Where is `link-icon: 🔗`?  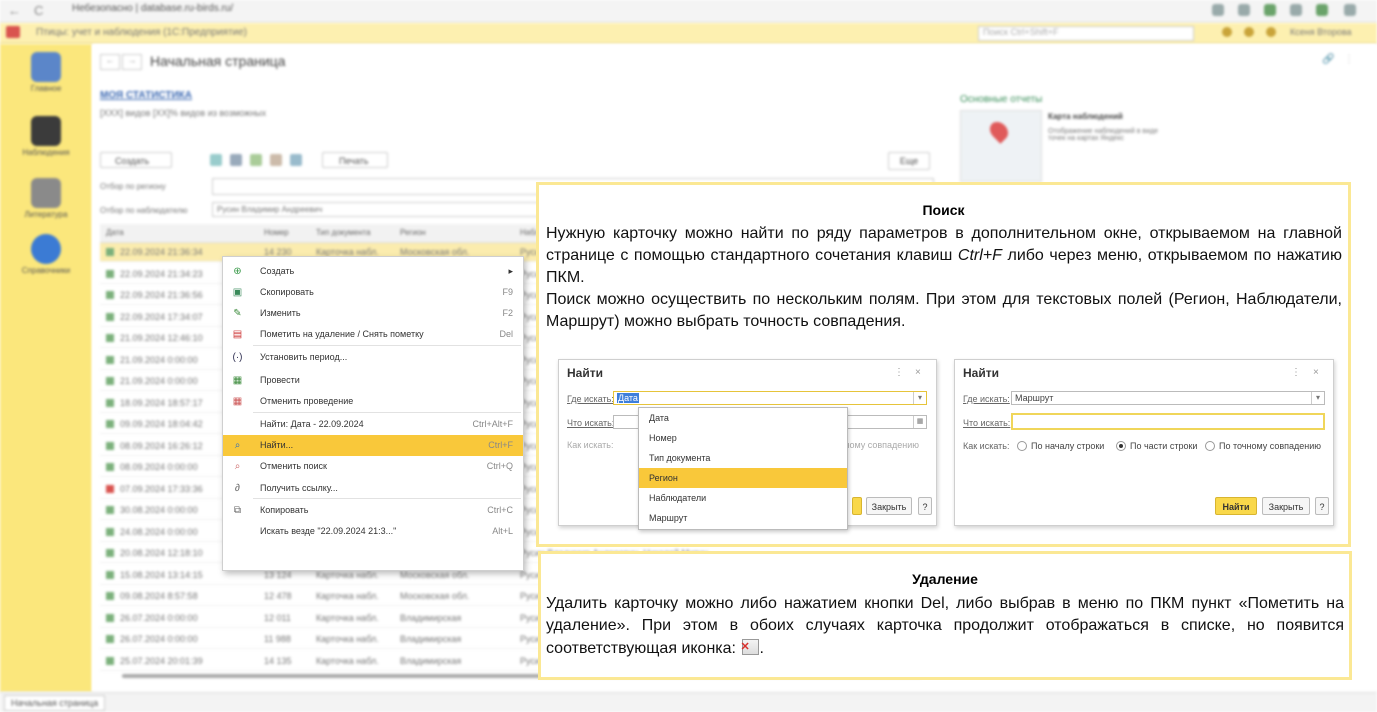 link-icon: 🔗 is located at coordinates (1328, 59).